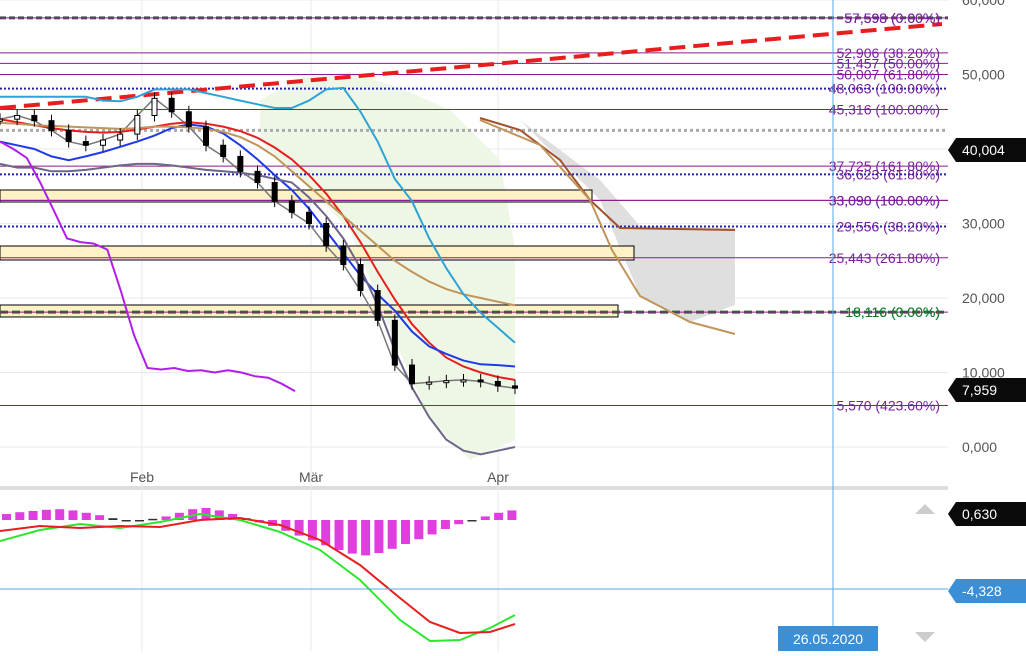  What do you see at coordinates (892, 18) in the screenshot?
I see `fib-level-label: 57,598 (0.00%)` at bounding box center [892, 18].